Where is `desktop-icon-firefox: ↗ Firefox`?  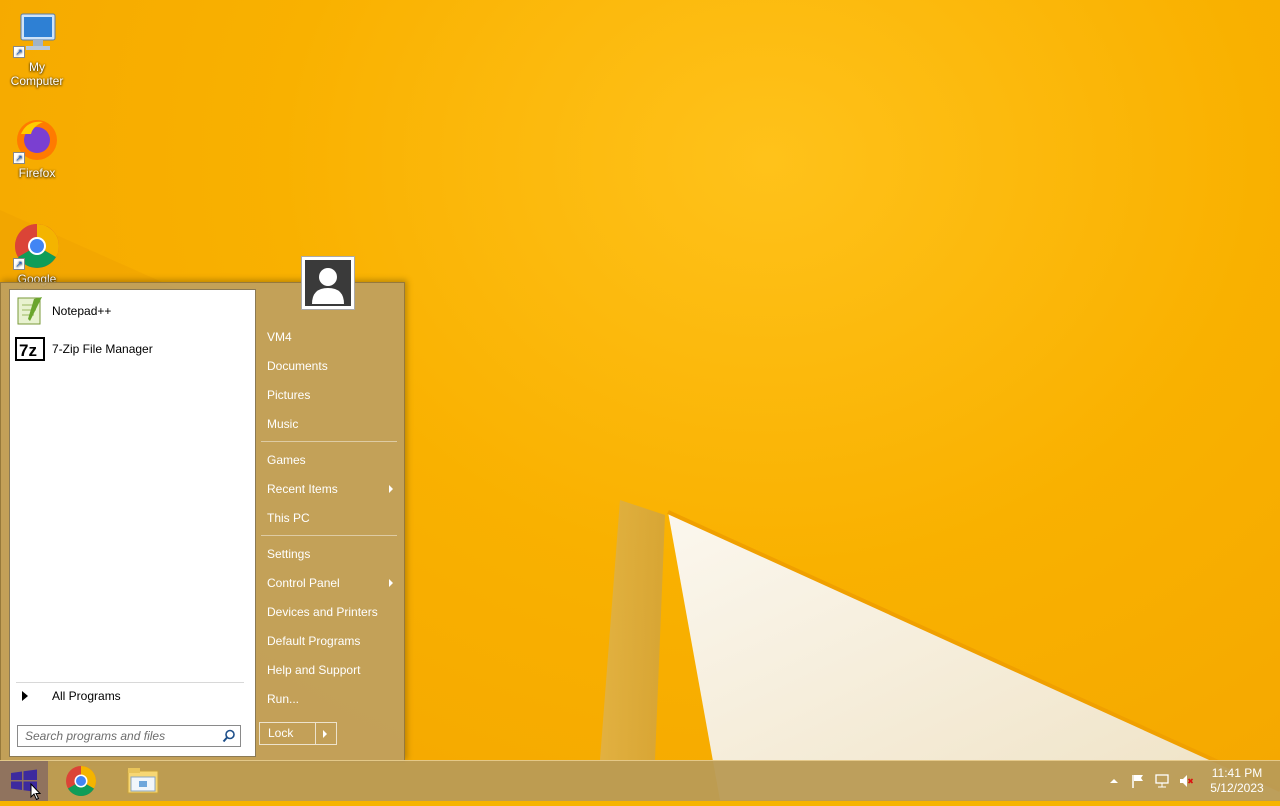 desktop-icon-firefox: ↗ Firefox is located at coordinates (37, 148).